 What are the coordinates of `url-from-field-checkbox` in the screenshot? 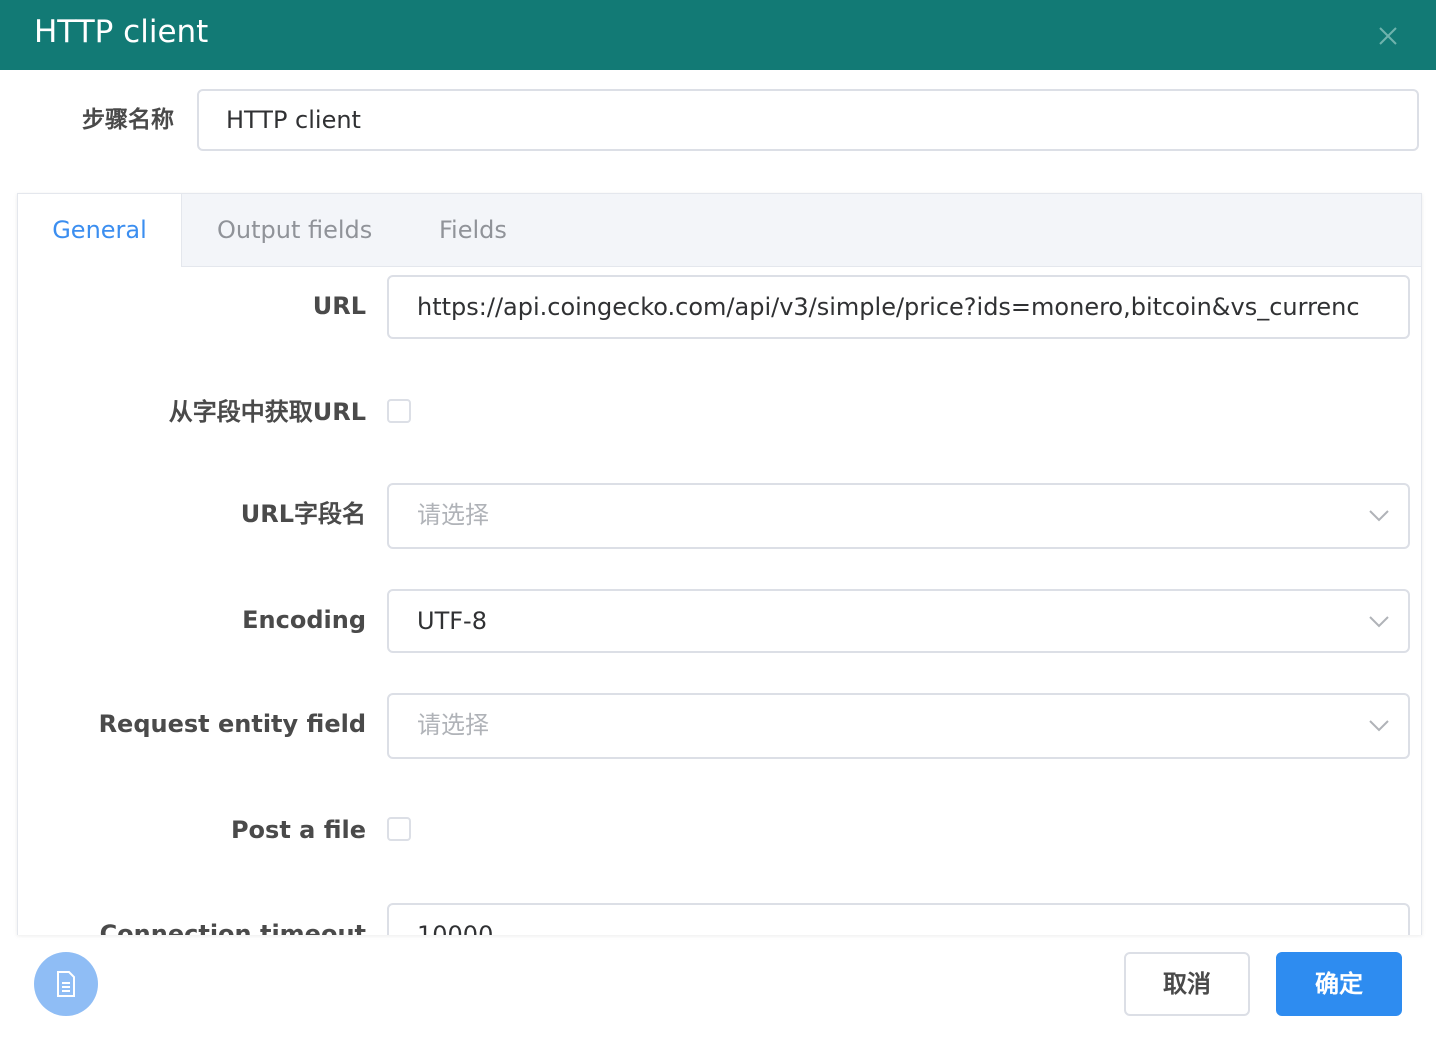 It's located at (399, 411).